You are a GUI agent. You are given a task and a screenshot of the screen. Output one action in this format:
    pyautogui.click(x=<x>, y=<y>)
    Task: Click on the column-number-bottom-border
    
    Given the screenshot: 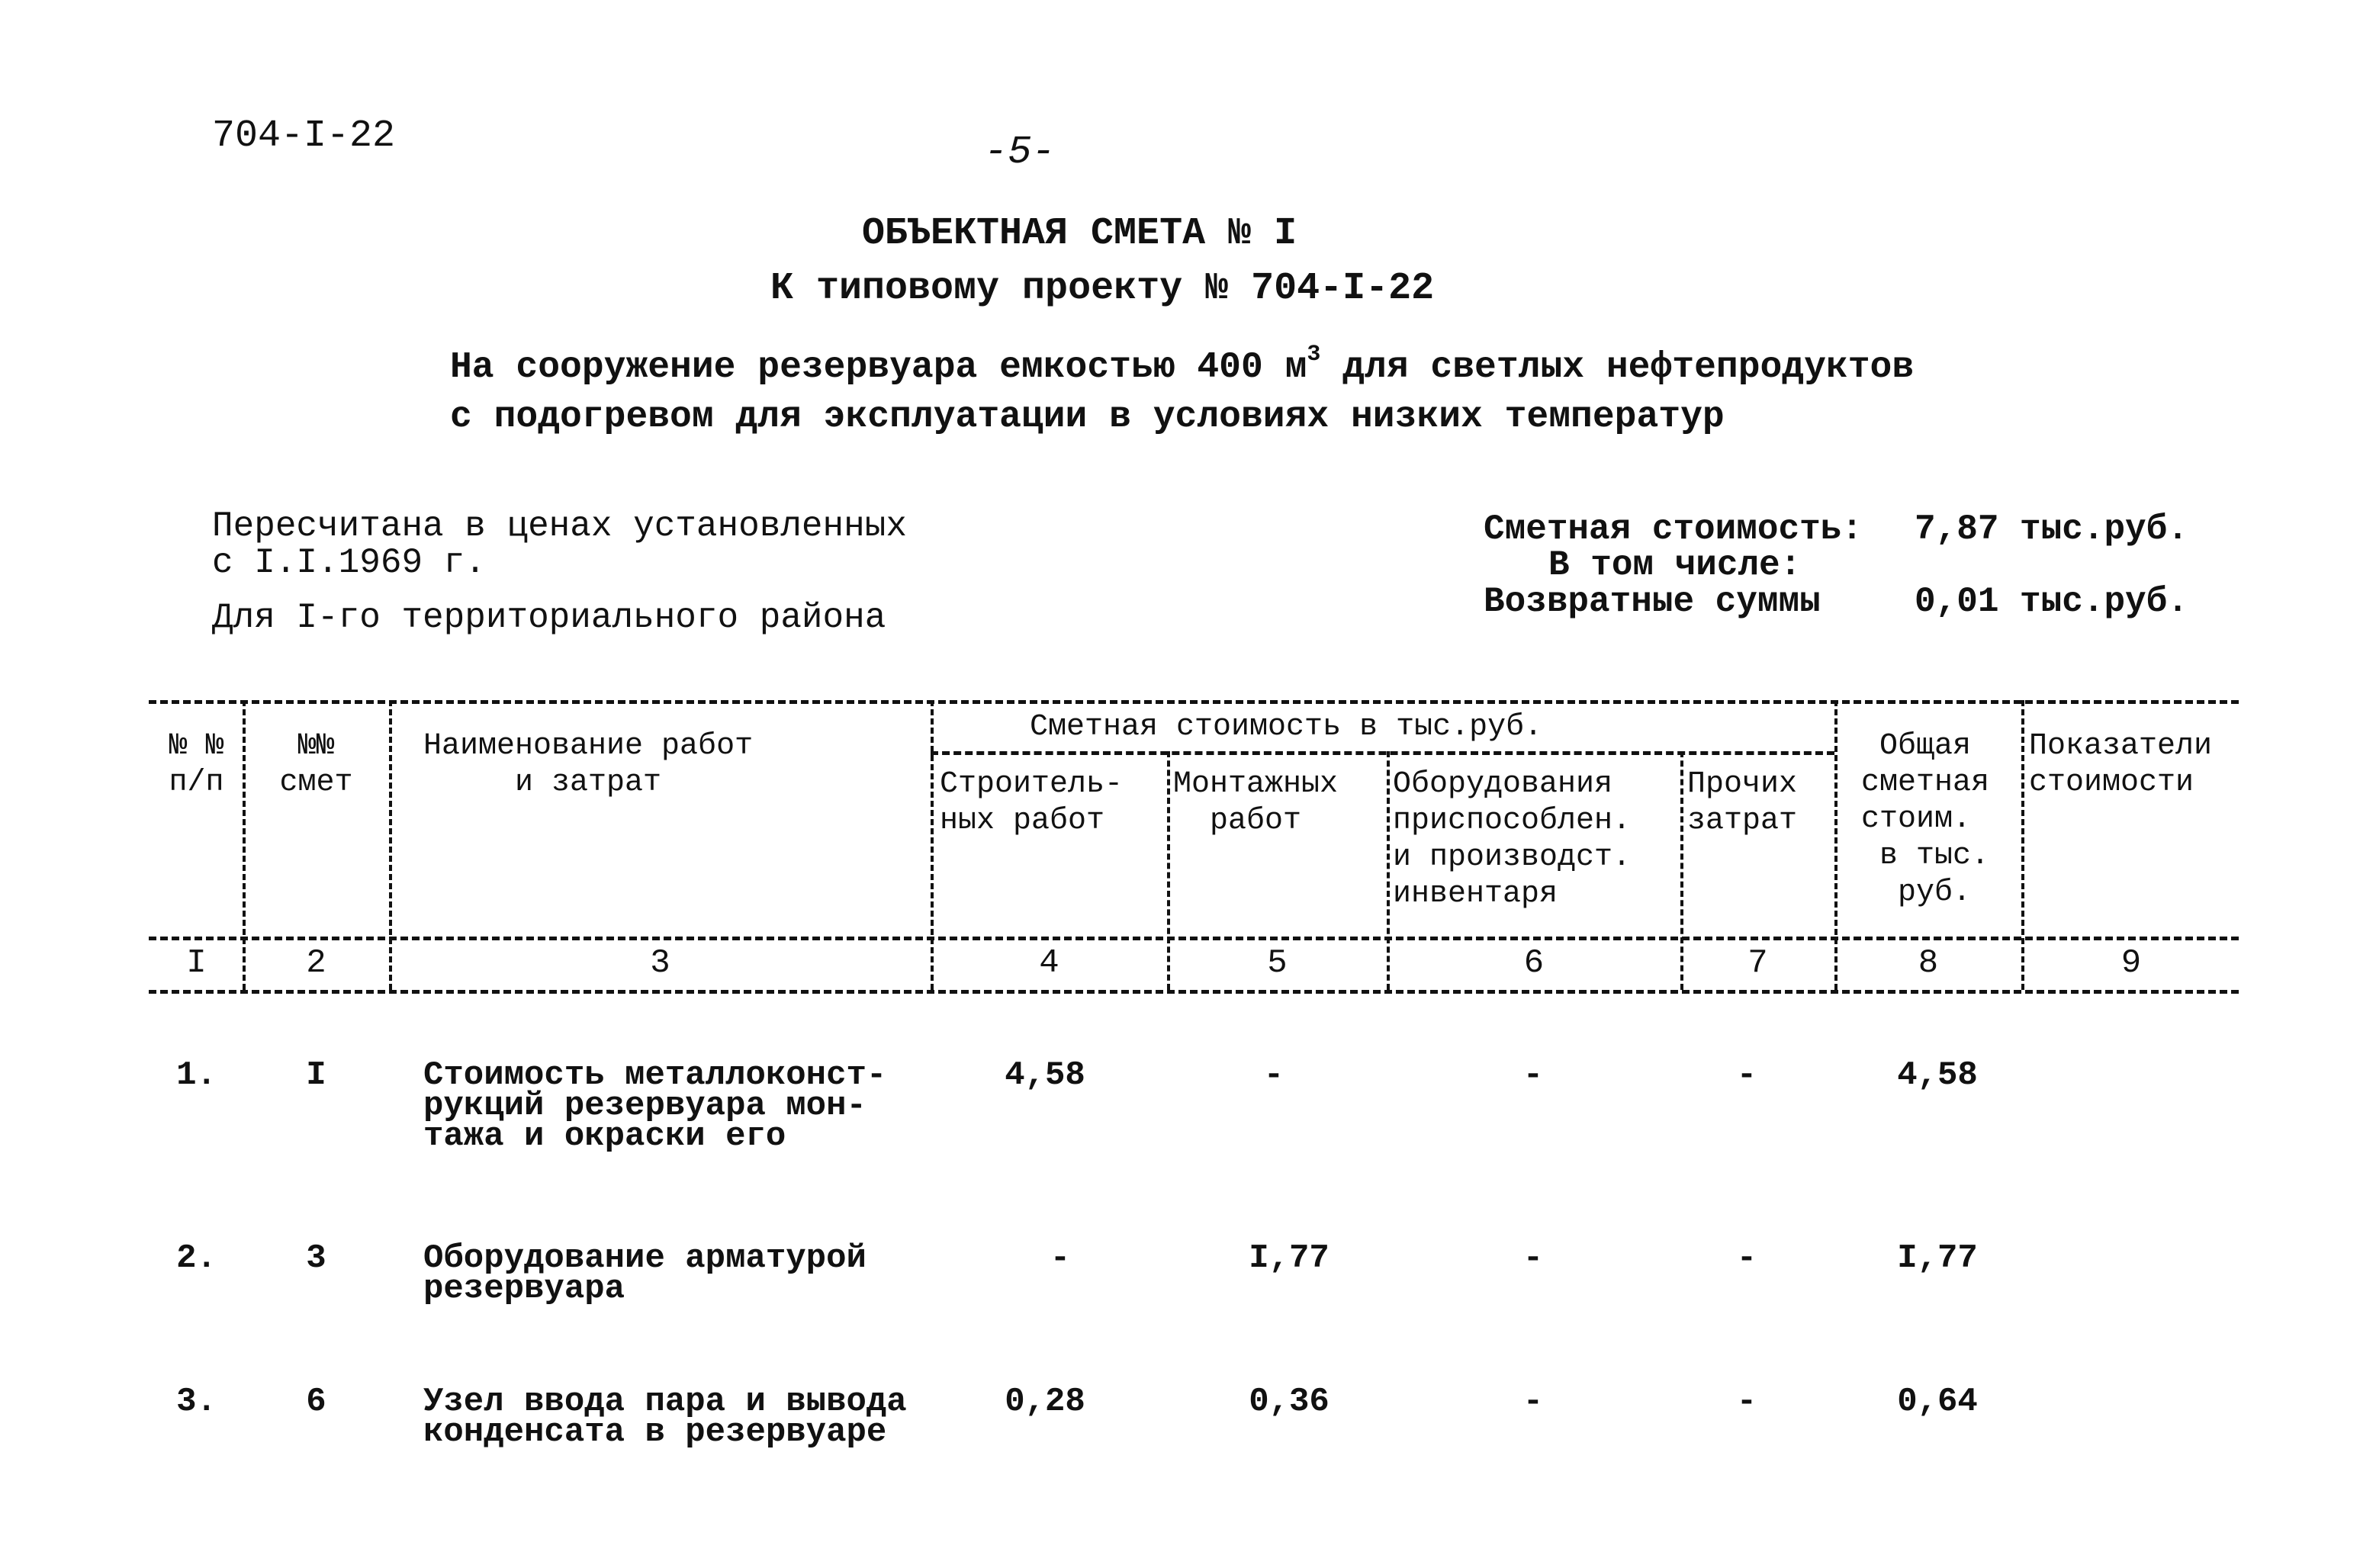 What is the action you would take?
    pyautogui.click(x=1194, y=992)
    